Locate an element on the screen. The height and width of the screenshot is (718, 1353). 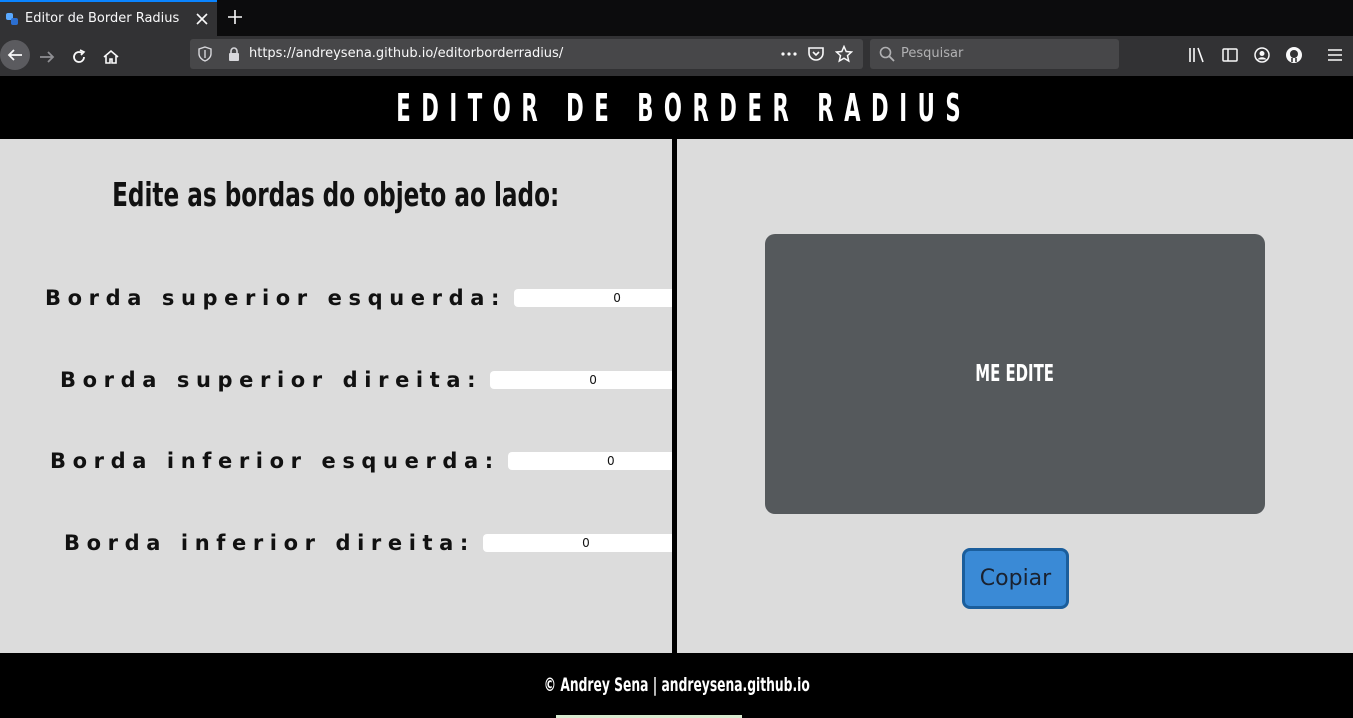
tab-bar: Editor de Border Radius is located at coordinates (676, 18).